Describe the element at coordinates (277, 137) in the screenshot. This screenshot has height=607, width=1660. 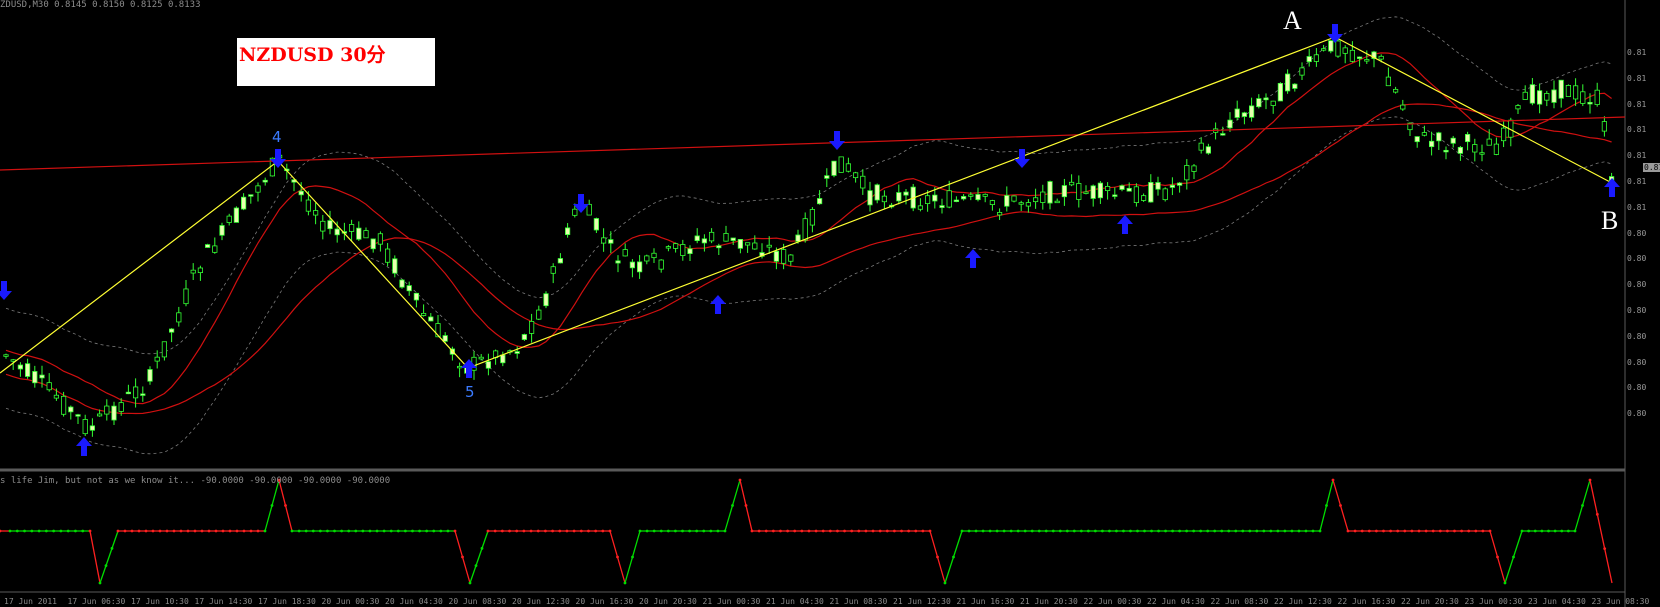
I see `wave-label-4: 4` at that location.